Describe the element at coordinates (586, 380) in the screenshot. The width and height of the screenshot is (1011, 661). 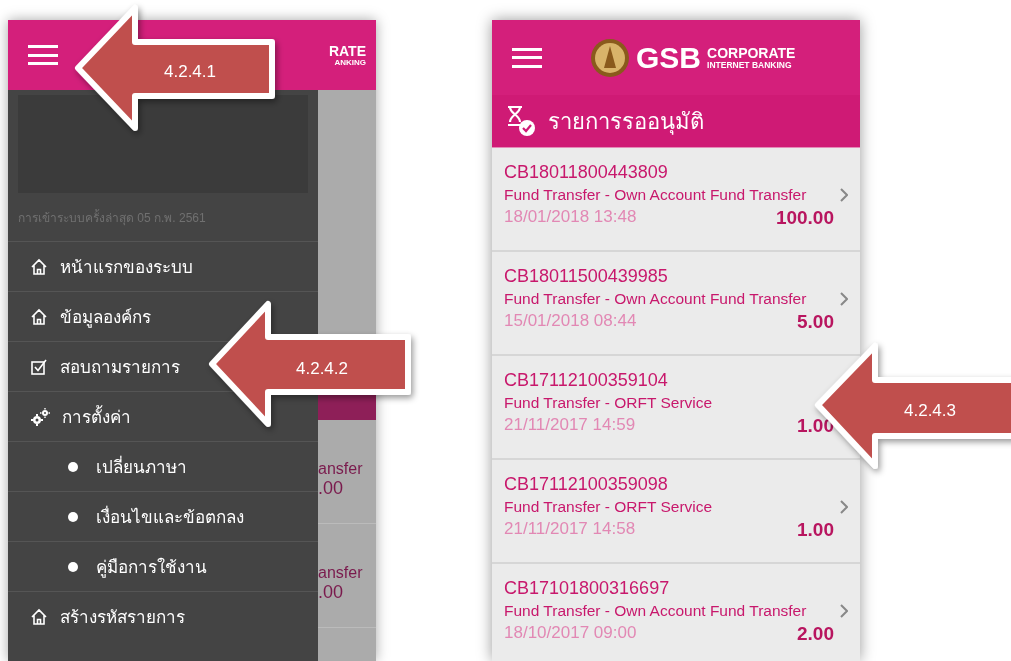
I see `transaction-id: CB17112100359104` at that location.